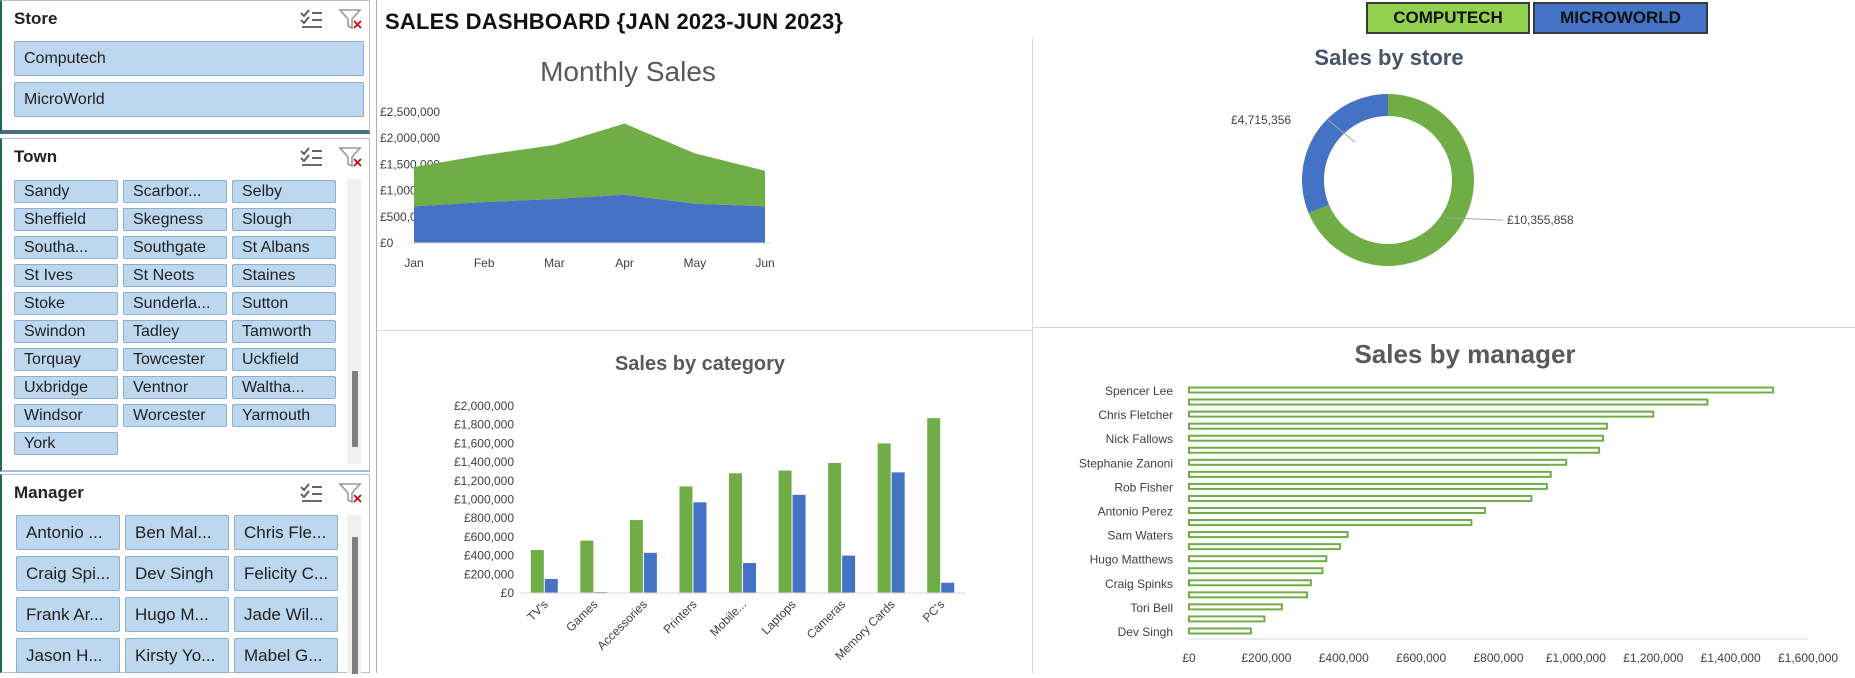 This screenshot has height=678, width=1855. Describe the element at coordinates (624, 263) in the screenshot. I see `x-tick-label: Apr` at that location.